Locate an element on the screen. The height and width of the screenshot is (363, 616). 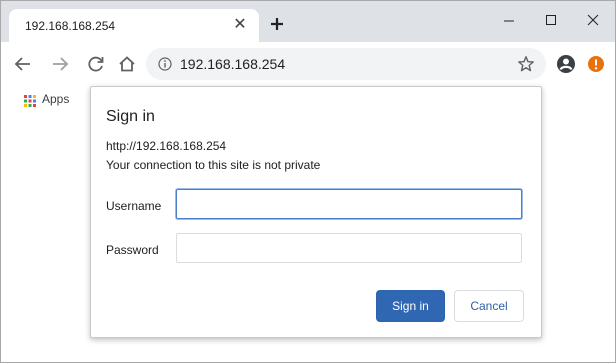
profile-icon is located at coordinates (566, 64).